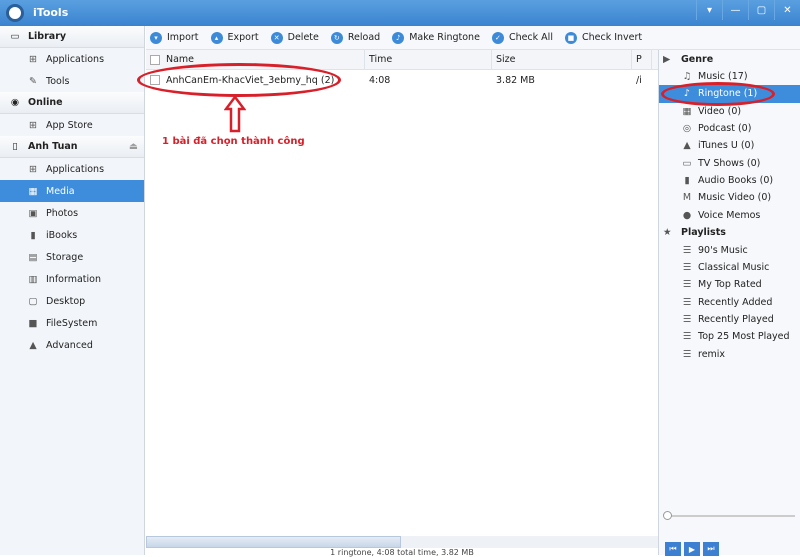  I want to click on delete-icon: ✕, so click(276, 37).